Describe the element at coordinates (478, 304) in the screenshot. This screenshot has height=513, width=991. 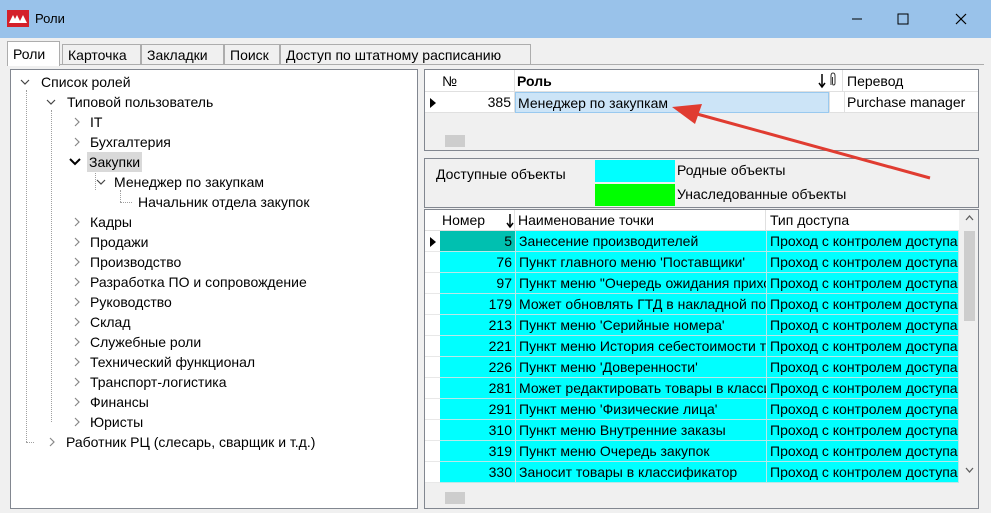
I see `point-num-cell: 179` at that location.